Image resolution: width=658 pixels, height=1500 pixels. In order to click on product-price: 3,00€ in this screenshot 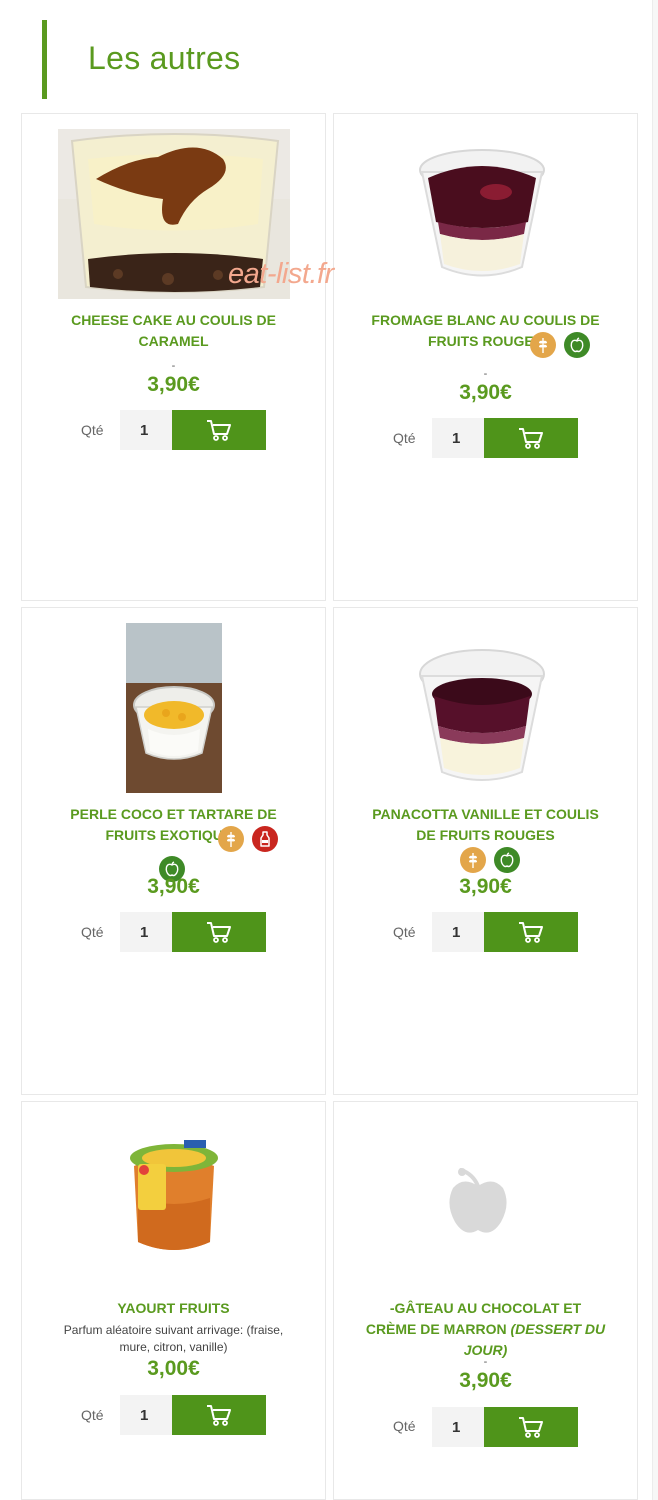, I will do `click(173, 1368)`.